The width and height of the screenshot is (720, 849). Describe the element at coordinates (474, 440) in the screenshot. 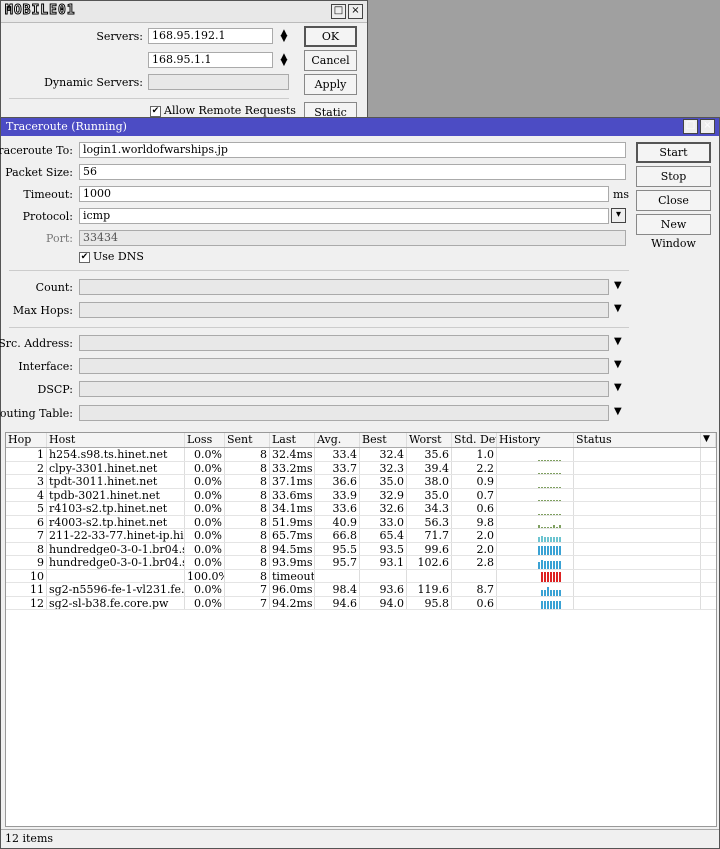

I see `column-header: Std. Dev.` at that location.